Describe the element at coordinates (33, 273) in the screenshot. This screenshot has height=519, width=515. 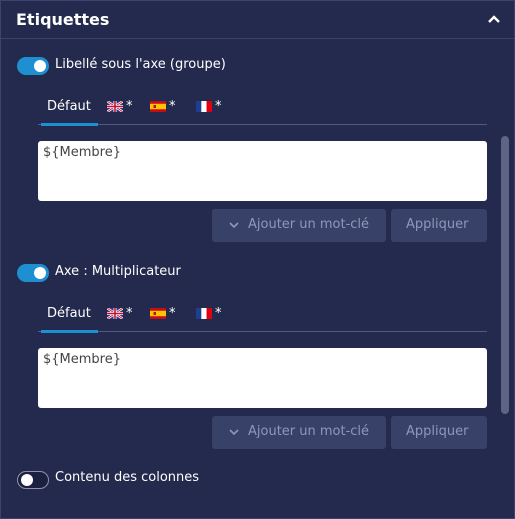
I see `multiplier-toggle` at that location.